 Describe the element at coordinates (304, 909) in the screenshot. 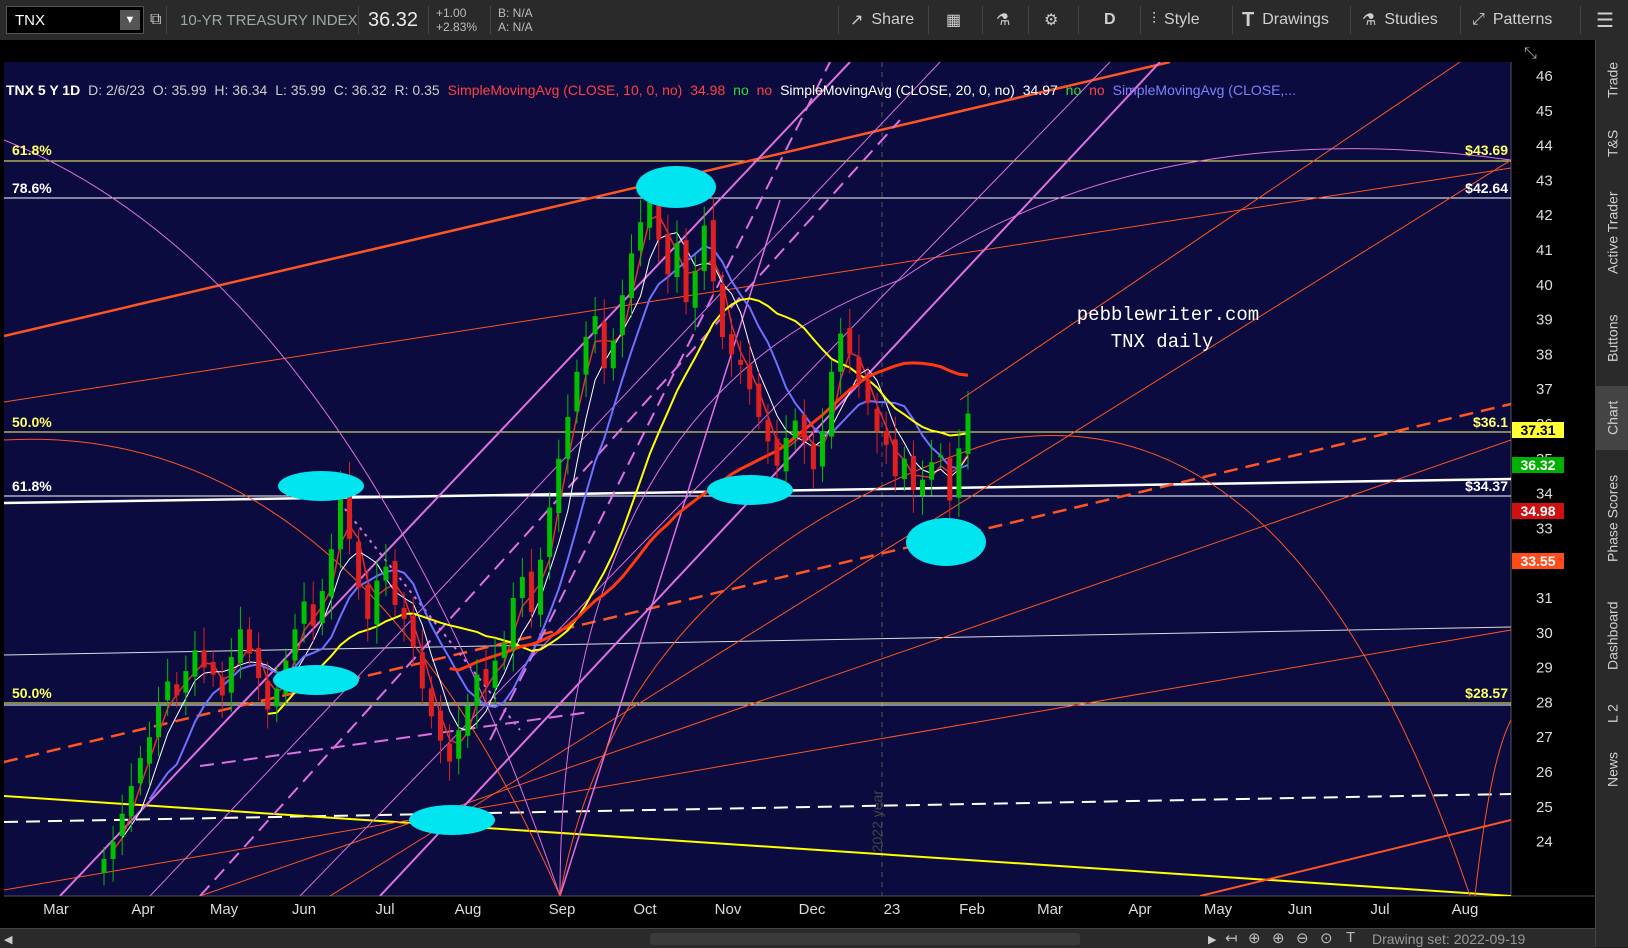

I see `x-tick-label: Jun` at that location.